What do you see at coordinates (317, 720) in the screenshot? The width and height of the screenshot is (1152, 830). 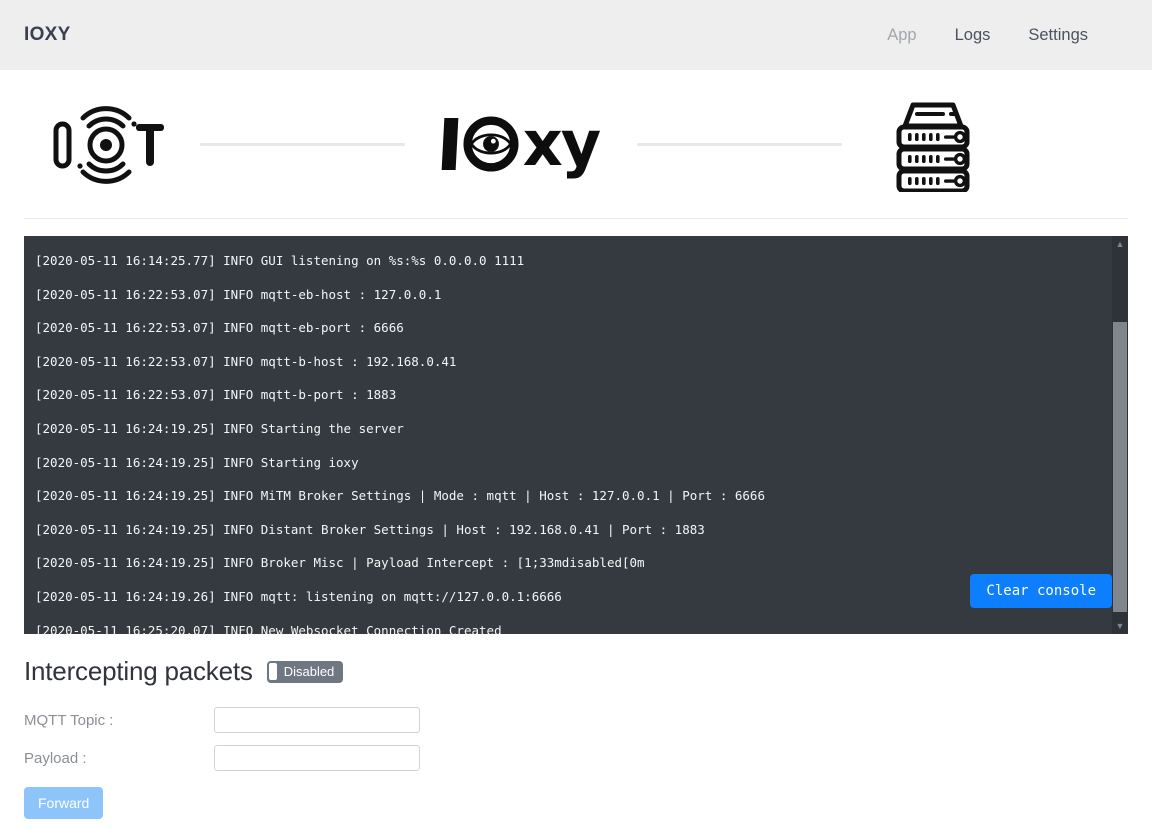 I see `mqtt-topic-input` at bounding box center [317, 720].